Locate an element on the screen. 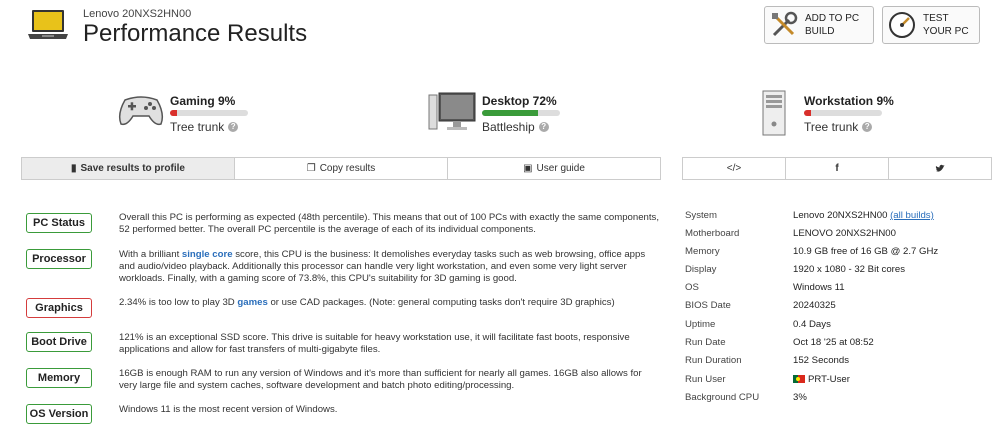  info-value: Oct 18 '25 at 08:52 is located at coordinates (833, 342).